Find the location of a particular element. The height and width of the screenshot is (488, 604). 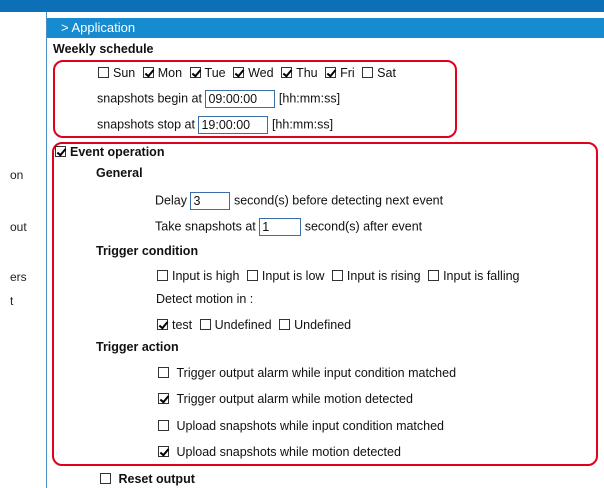

day-fri: Fri is located at coordinates (340, 73).